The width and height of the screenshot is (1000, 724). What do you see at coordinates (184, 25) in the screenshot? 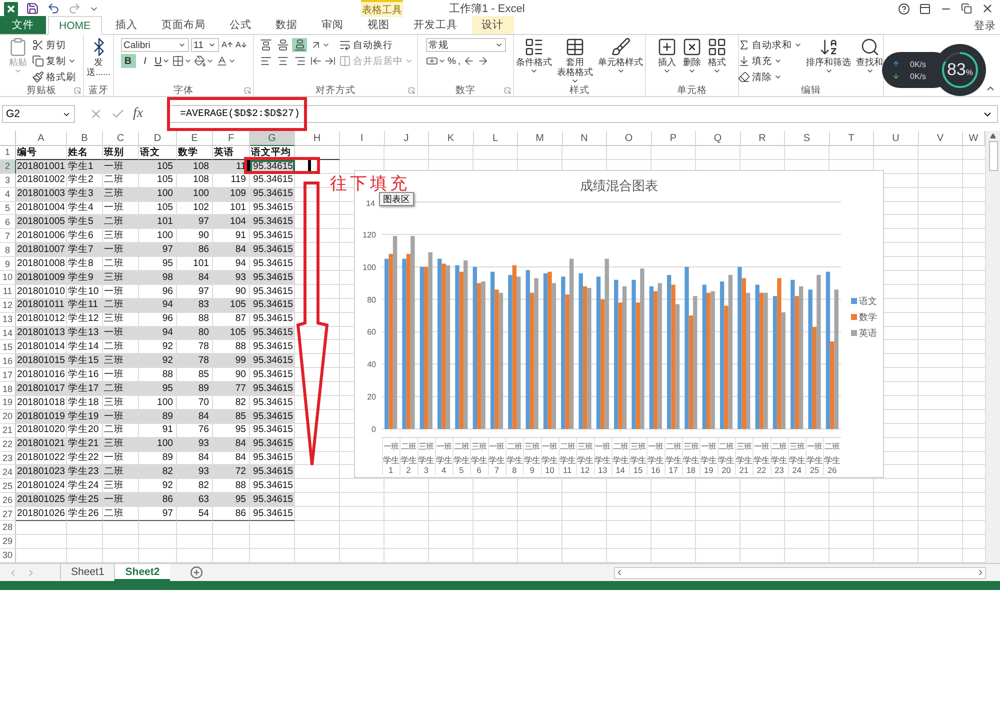
I see `ribbon-tab: 页面布局` at bounding box center [184, 25].